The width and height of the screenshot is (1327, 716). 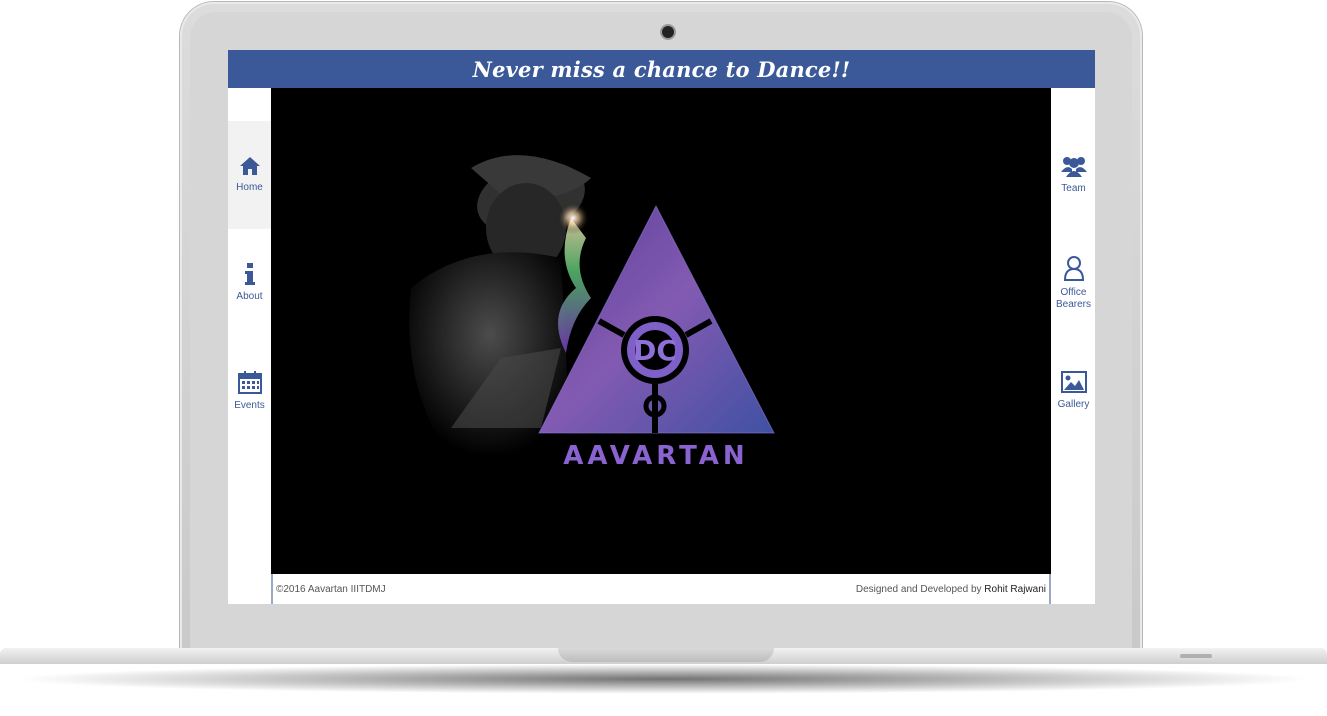 I want to click on logo-wordmark: AAVARTAN, so click(x=655, y=456).